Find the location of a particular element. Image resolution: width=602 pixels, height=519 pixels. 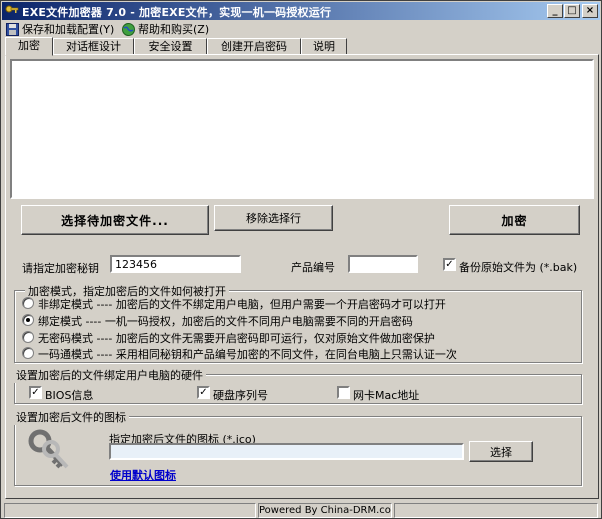

use-default-icon-link: 使用默认图标 is located at coordinates (143, 475).